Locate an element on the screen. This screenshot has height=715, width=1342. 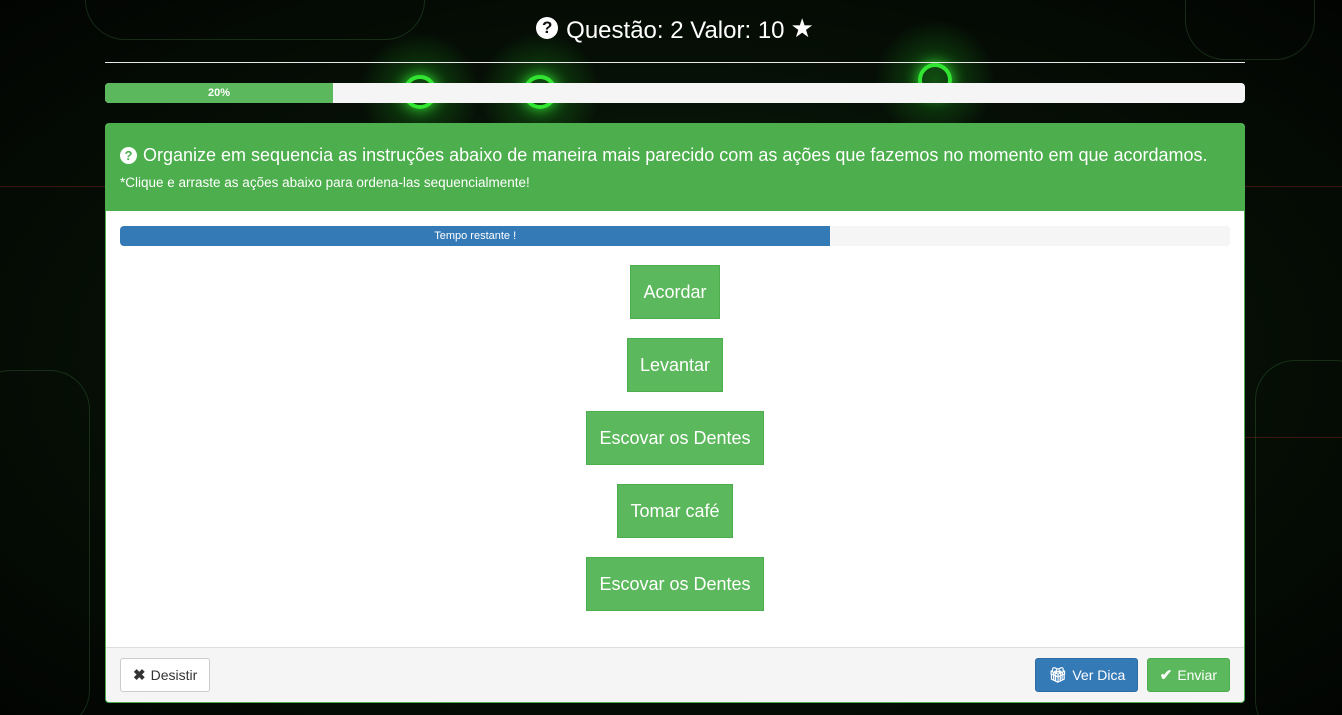
quiz-progress-label: 20% is located at coordinates (219, 93).